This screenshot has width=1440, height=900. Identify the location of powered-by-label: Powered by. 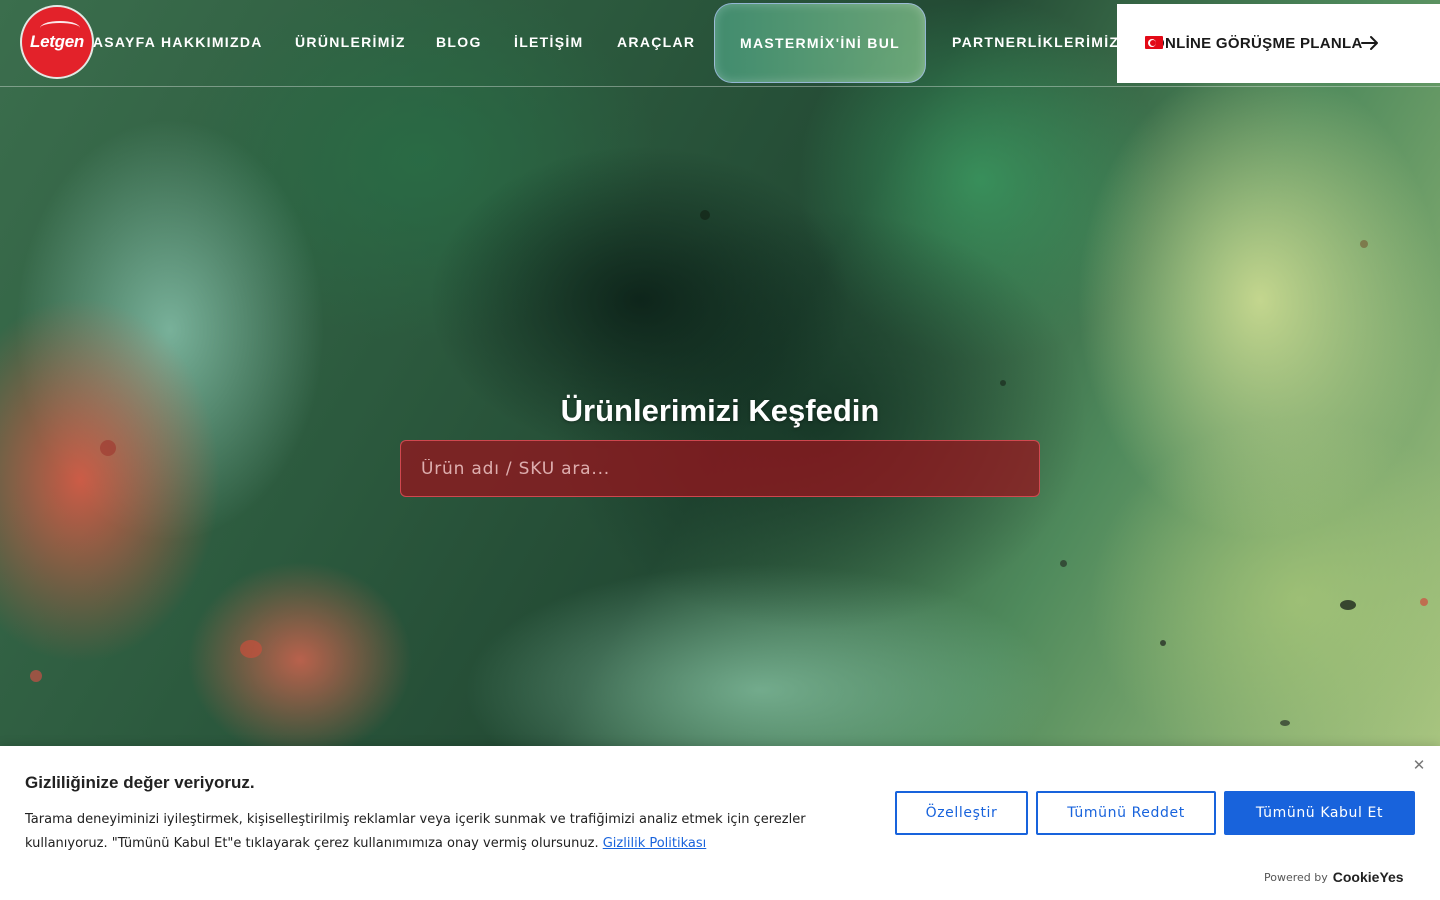
(1296, 877).